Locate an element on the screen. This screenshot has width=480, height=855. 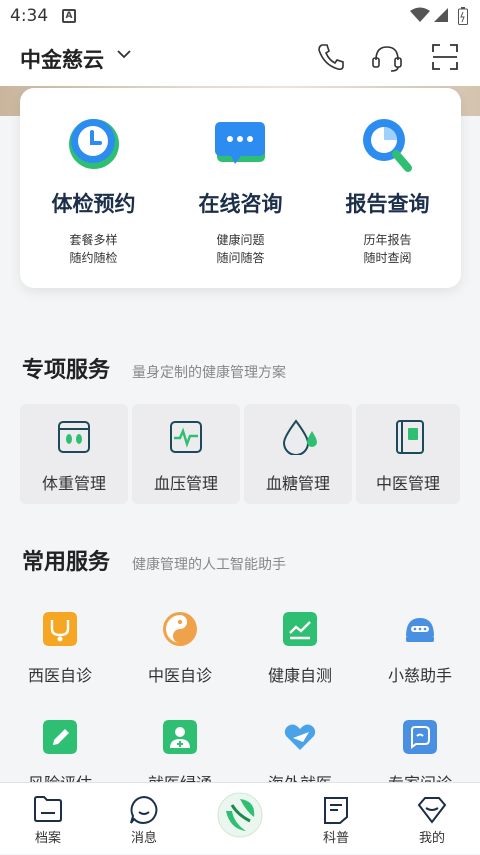
special-services-title: 专项服务 is located at coordinates (66, 370).